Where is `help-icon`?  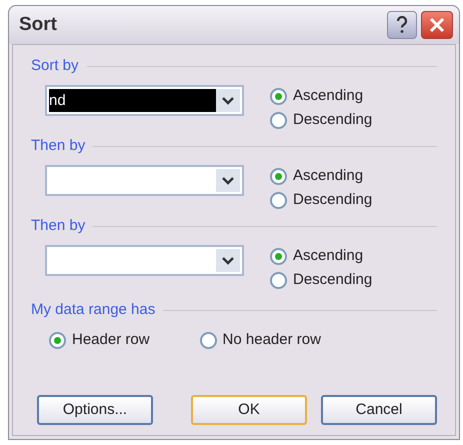 help-icon is located at coordinates (402, 25).